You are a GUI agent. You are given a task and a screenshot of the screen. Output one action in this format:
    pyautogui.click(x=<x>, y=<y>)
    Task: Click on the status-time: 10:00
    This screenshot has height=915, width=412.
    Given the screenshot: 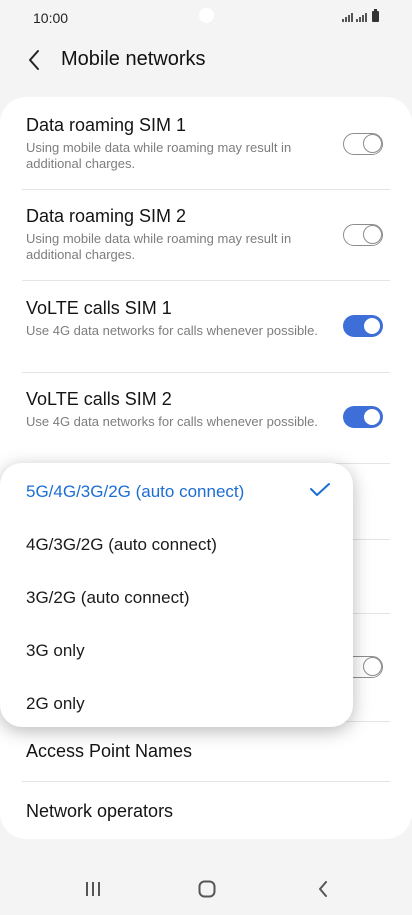 What is the action you would take?
    pyautogui.click(x=51, y=18)
    